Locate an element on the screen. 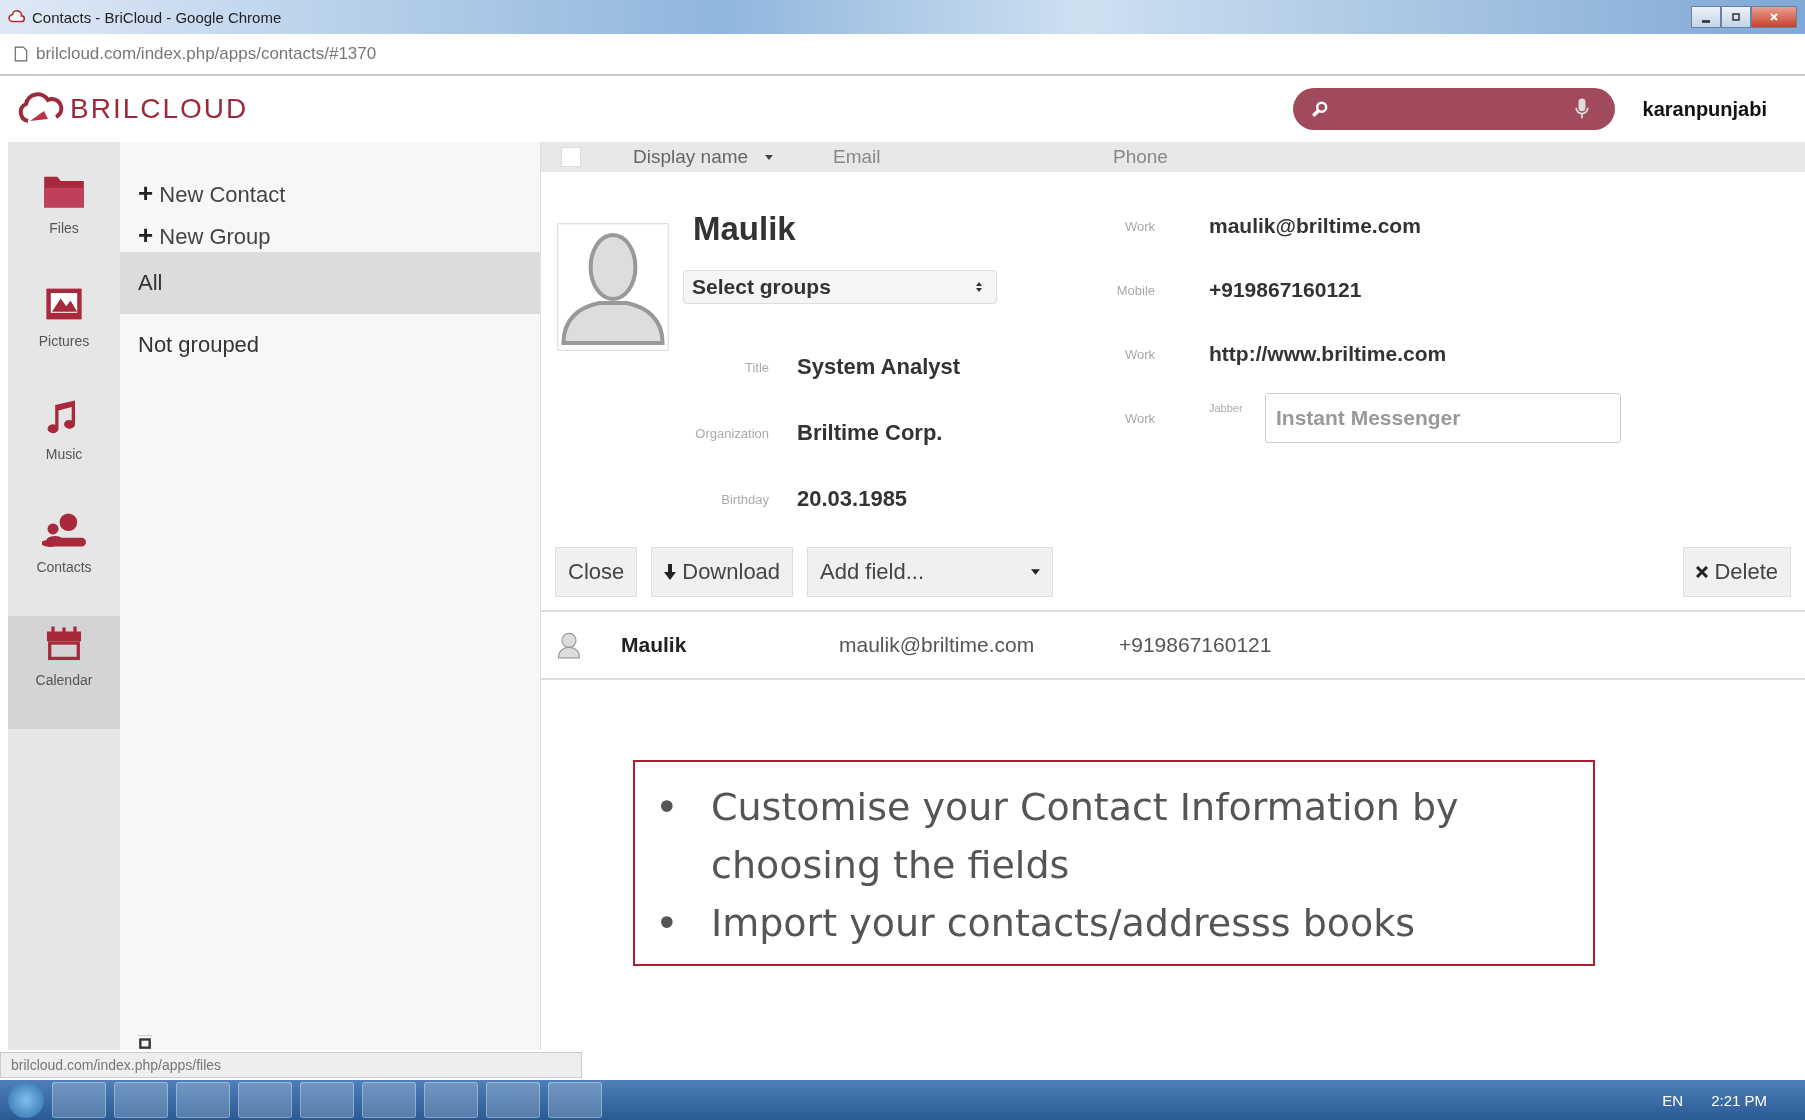  window-title: Contacts - BriCloud - Google Chrome is located at coordinates (157, 17).